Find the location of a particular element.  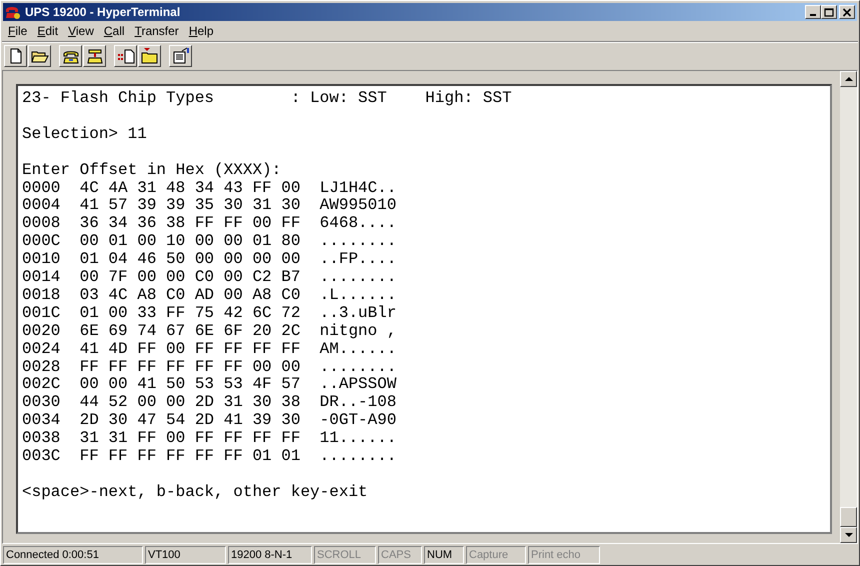

terminal-line: 0034 2D 30 47 54 2D 41 39 30 -0GT-A90 is located at coordinates (209, 421).